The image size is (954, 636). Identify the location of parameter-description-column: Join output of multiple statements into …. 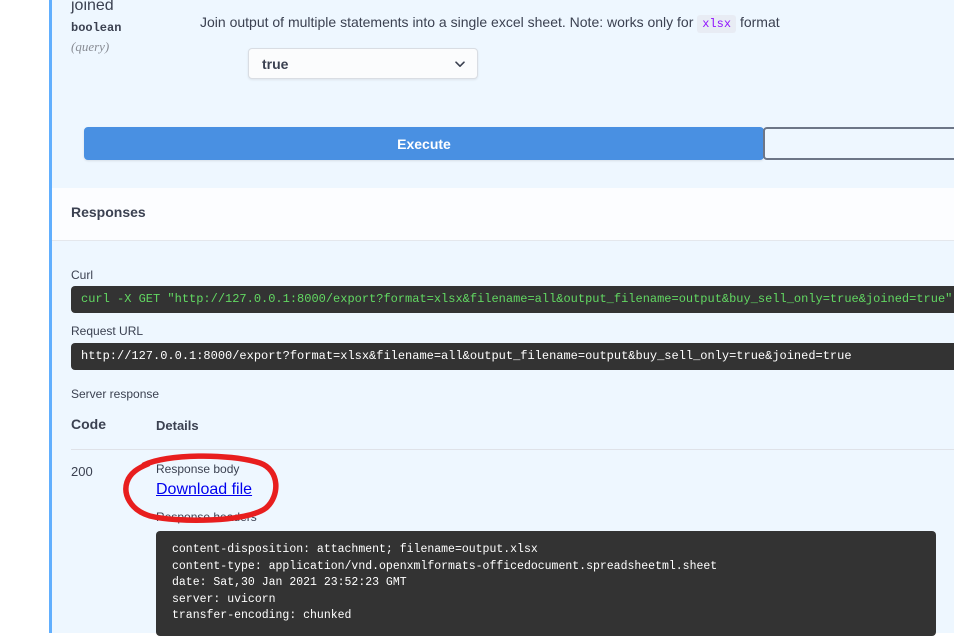
(573, 45).